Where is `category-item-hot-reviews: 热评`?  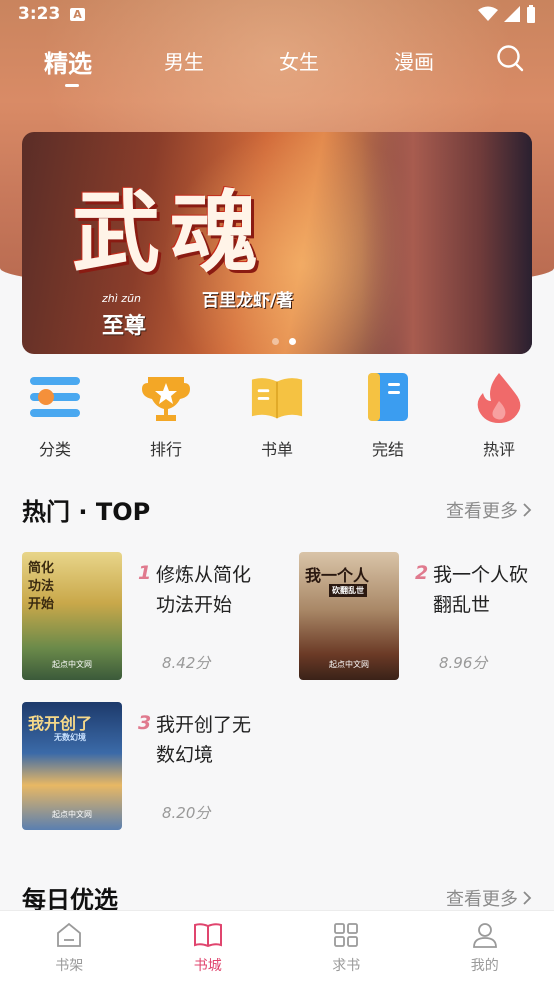
category-item-hot-reviews: 热评 is located at coordinates (499, 415).